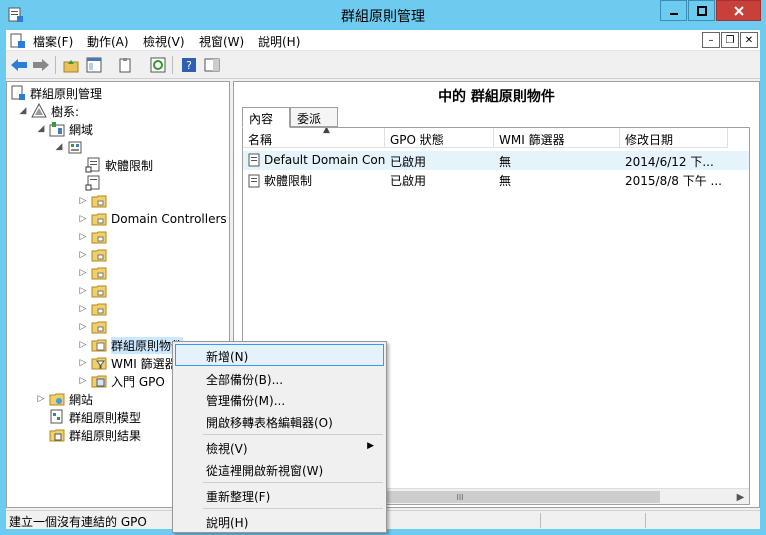 The width and height of the screenshot is (766, 535). I want to click on maximize-icon, so click(701, 10).